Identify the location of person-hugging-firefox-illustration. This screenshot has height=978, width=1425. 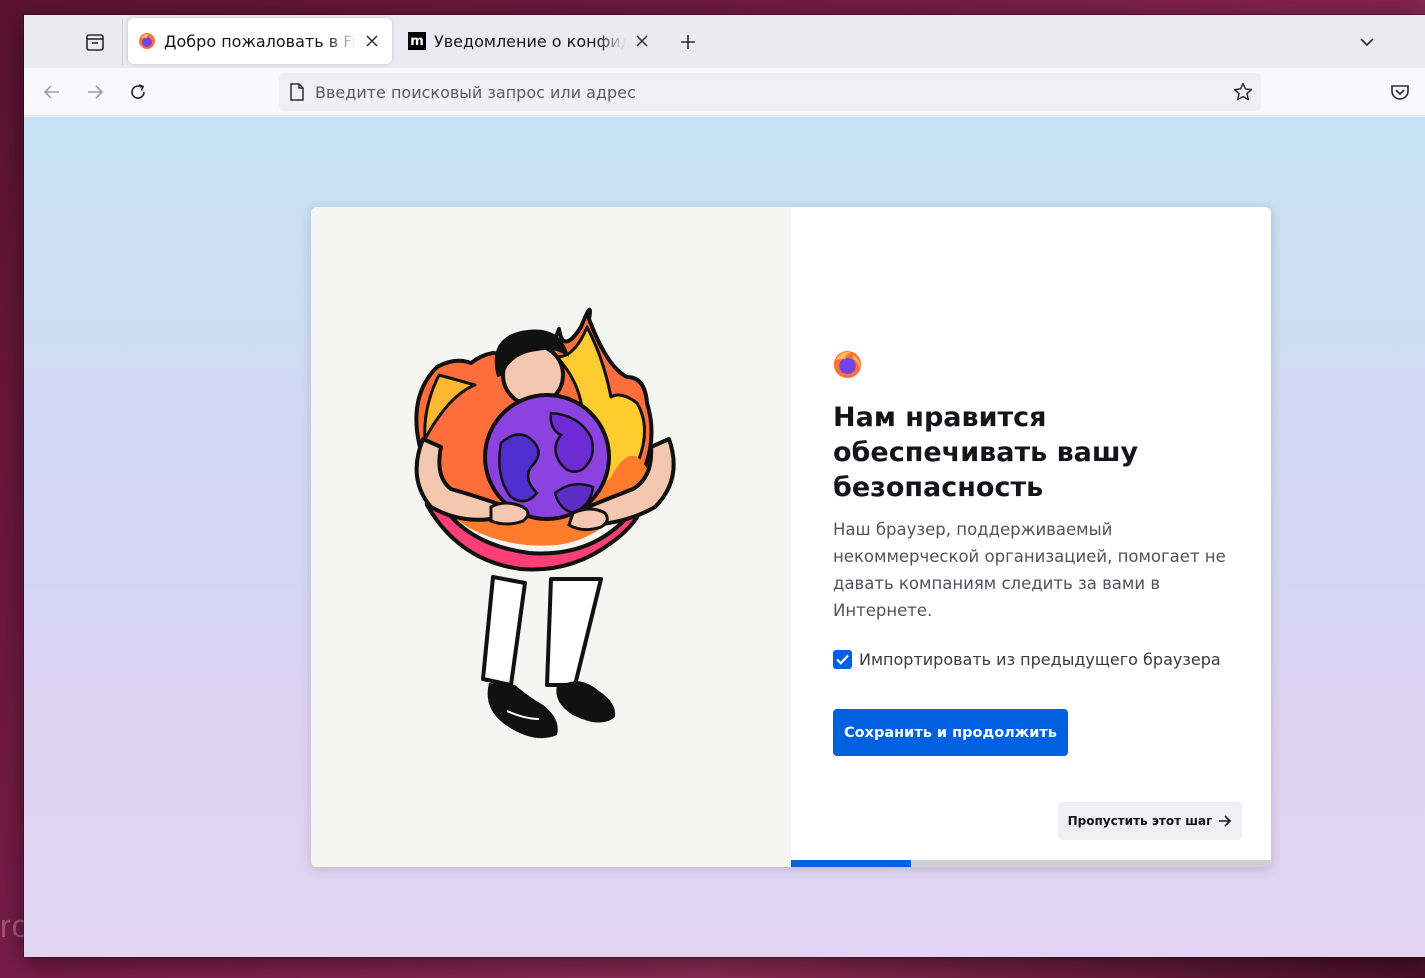
(545, 523).